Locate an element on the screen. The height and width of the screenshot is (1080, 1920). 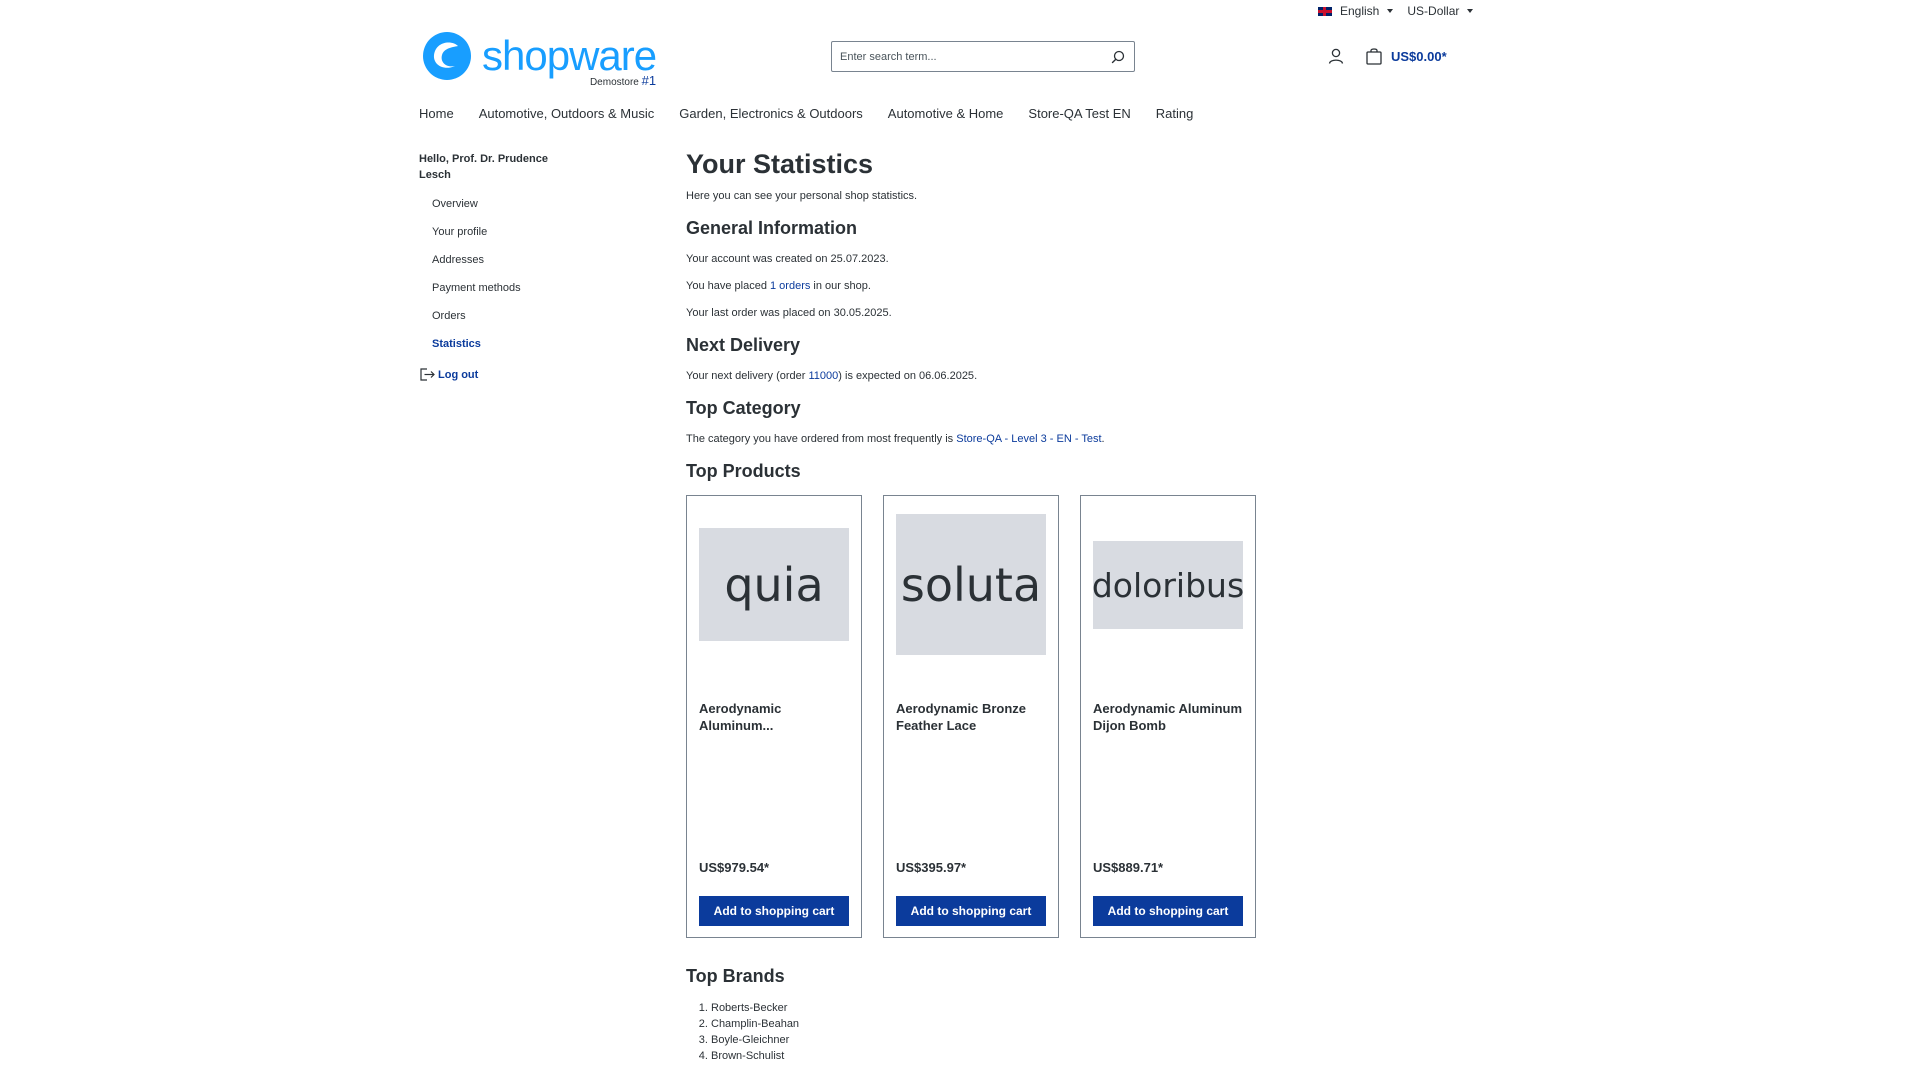
account-greeting: Hello, Prof. Dr. Prudence Lesch is located at coordinates (483, 167).